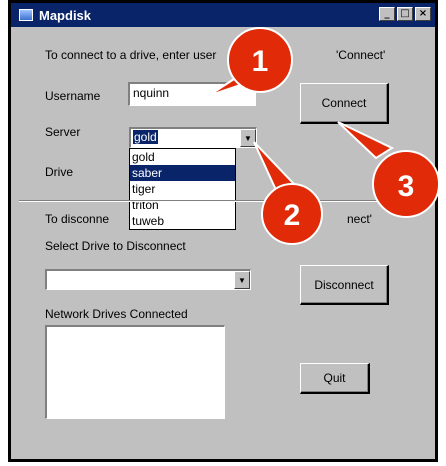 The width and height of the screenshot is (446, 466). What do you see at coordinates (260, 61) in the screenshot?
I see `callout-1-number: 1` at bounding box center [260, 61].